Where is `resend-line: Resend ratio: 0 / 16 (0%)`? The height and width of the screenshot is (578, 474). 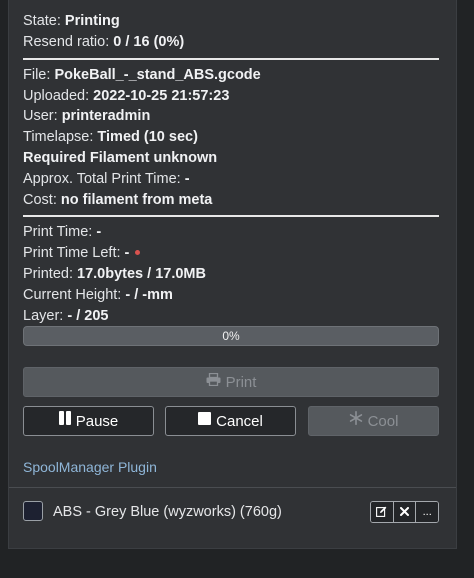 resend-line: Resend ratio: 0 / 16 (0%) is located at coordinates (103, 42).